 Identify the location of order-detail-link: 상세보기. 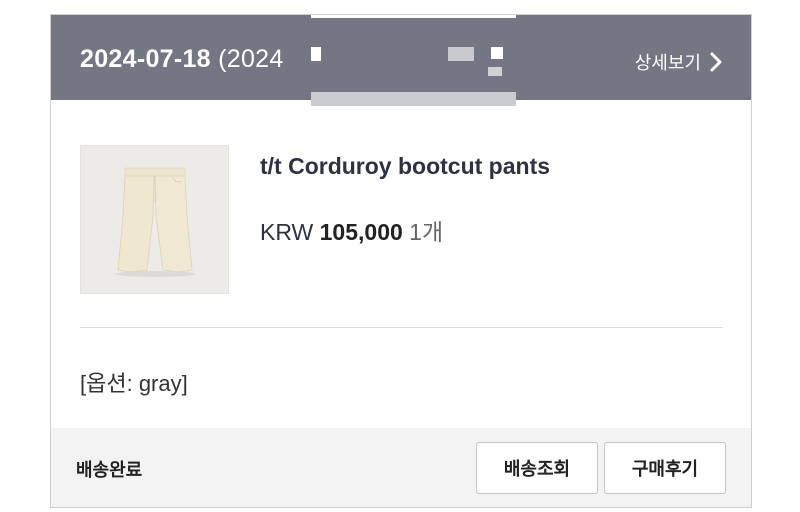
(679, 62).